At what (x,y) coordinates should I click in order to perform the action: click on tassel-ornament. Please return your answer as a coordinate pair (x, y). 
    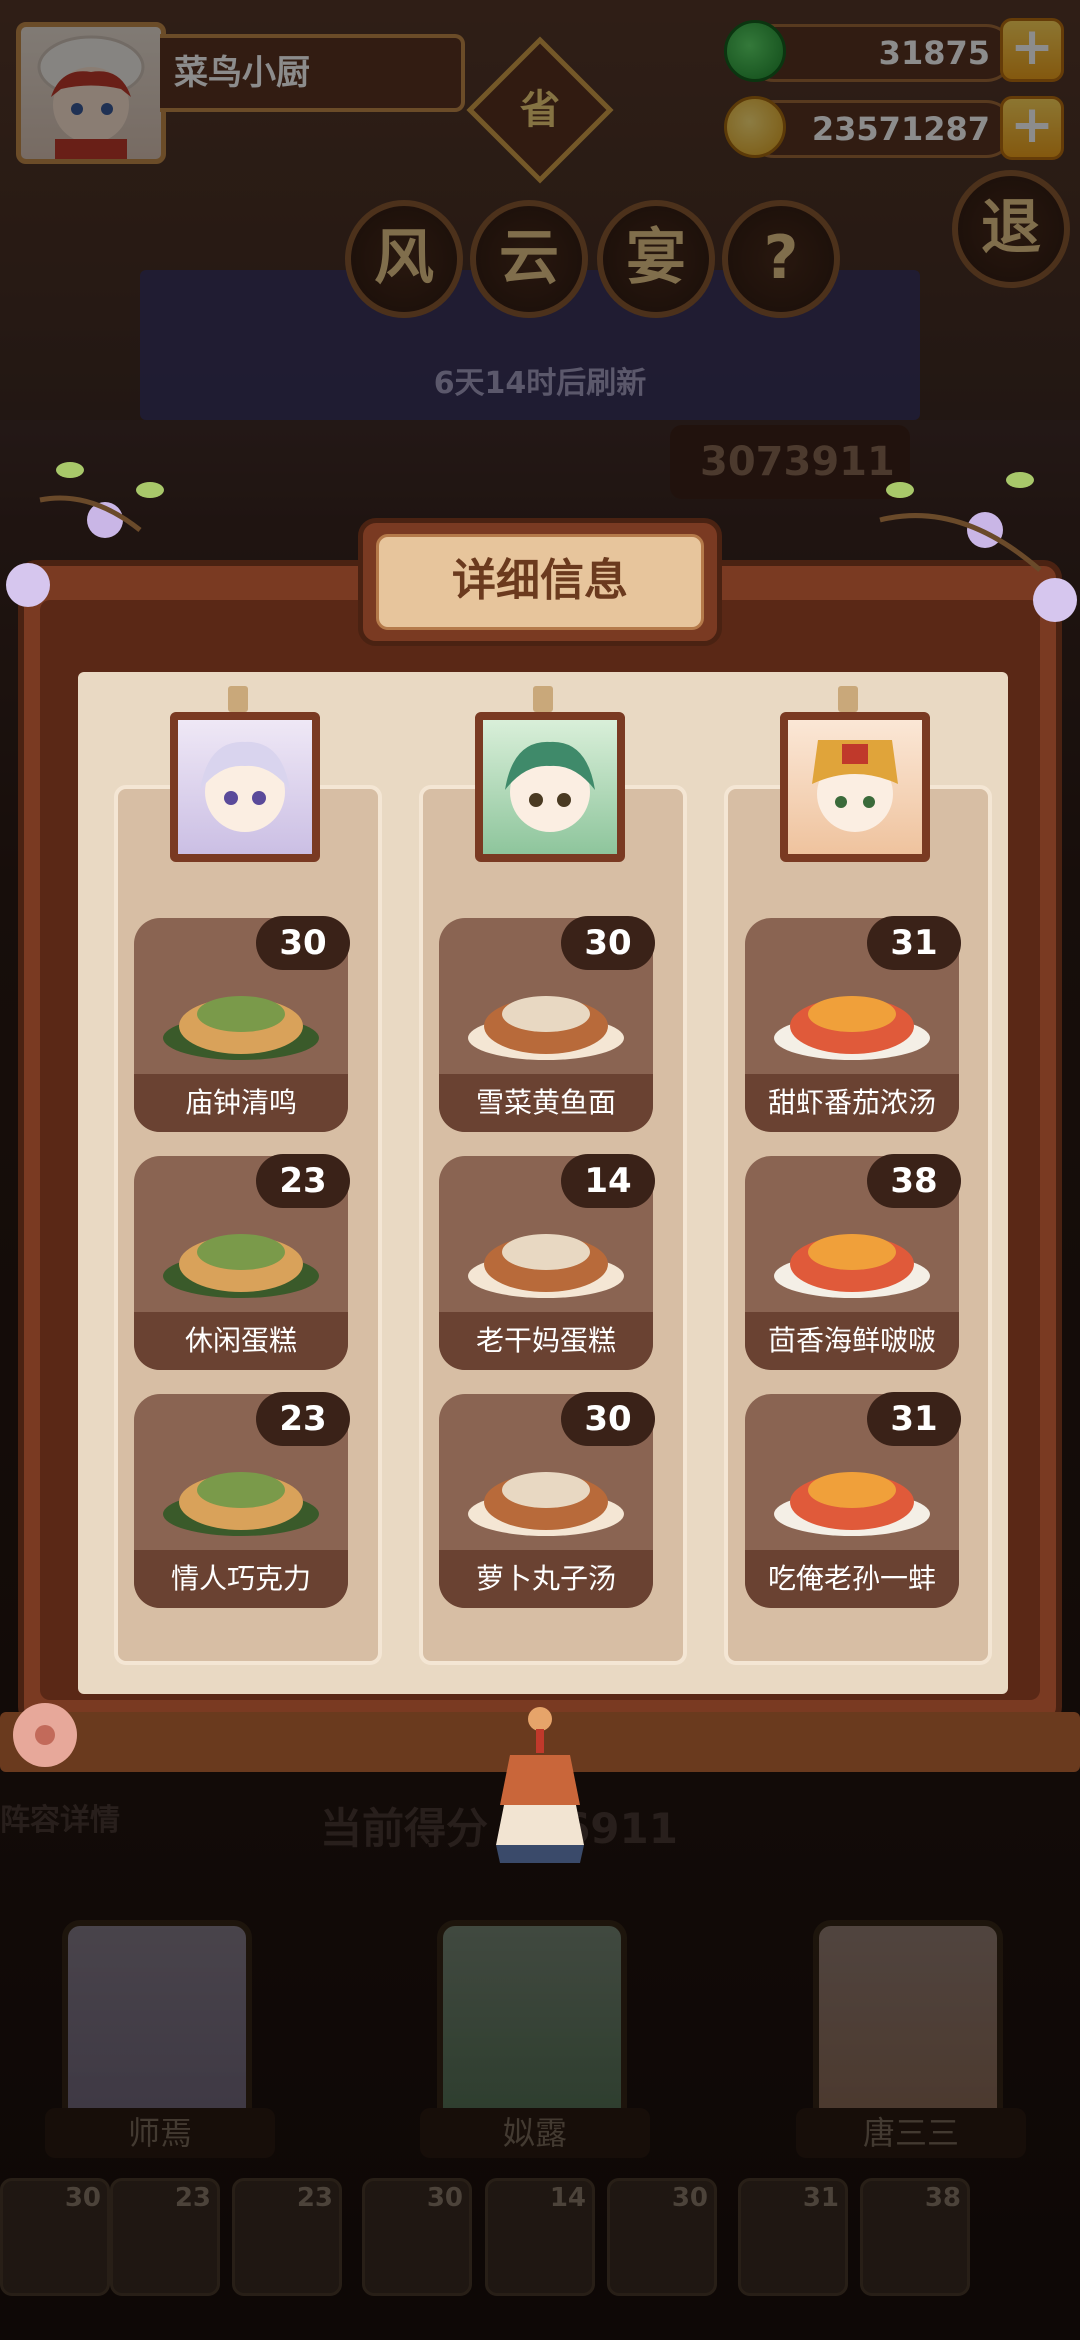
    Looking at the image, I should click on (540, 1785).